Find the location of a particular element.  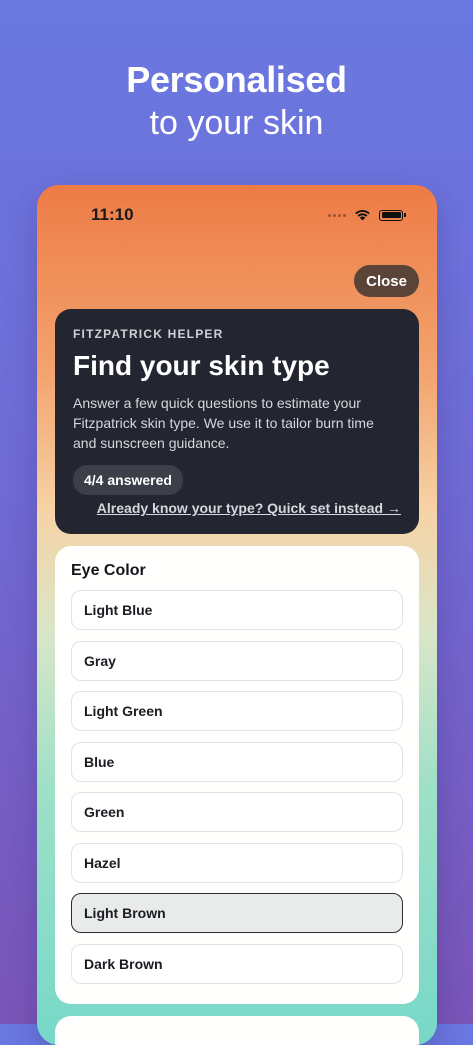

option-gray: Gray is located at coordinates (237, 660).